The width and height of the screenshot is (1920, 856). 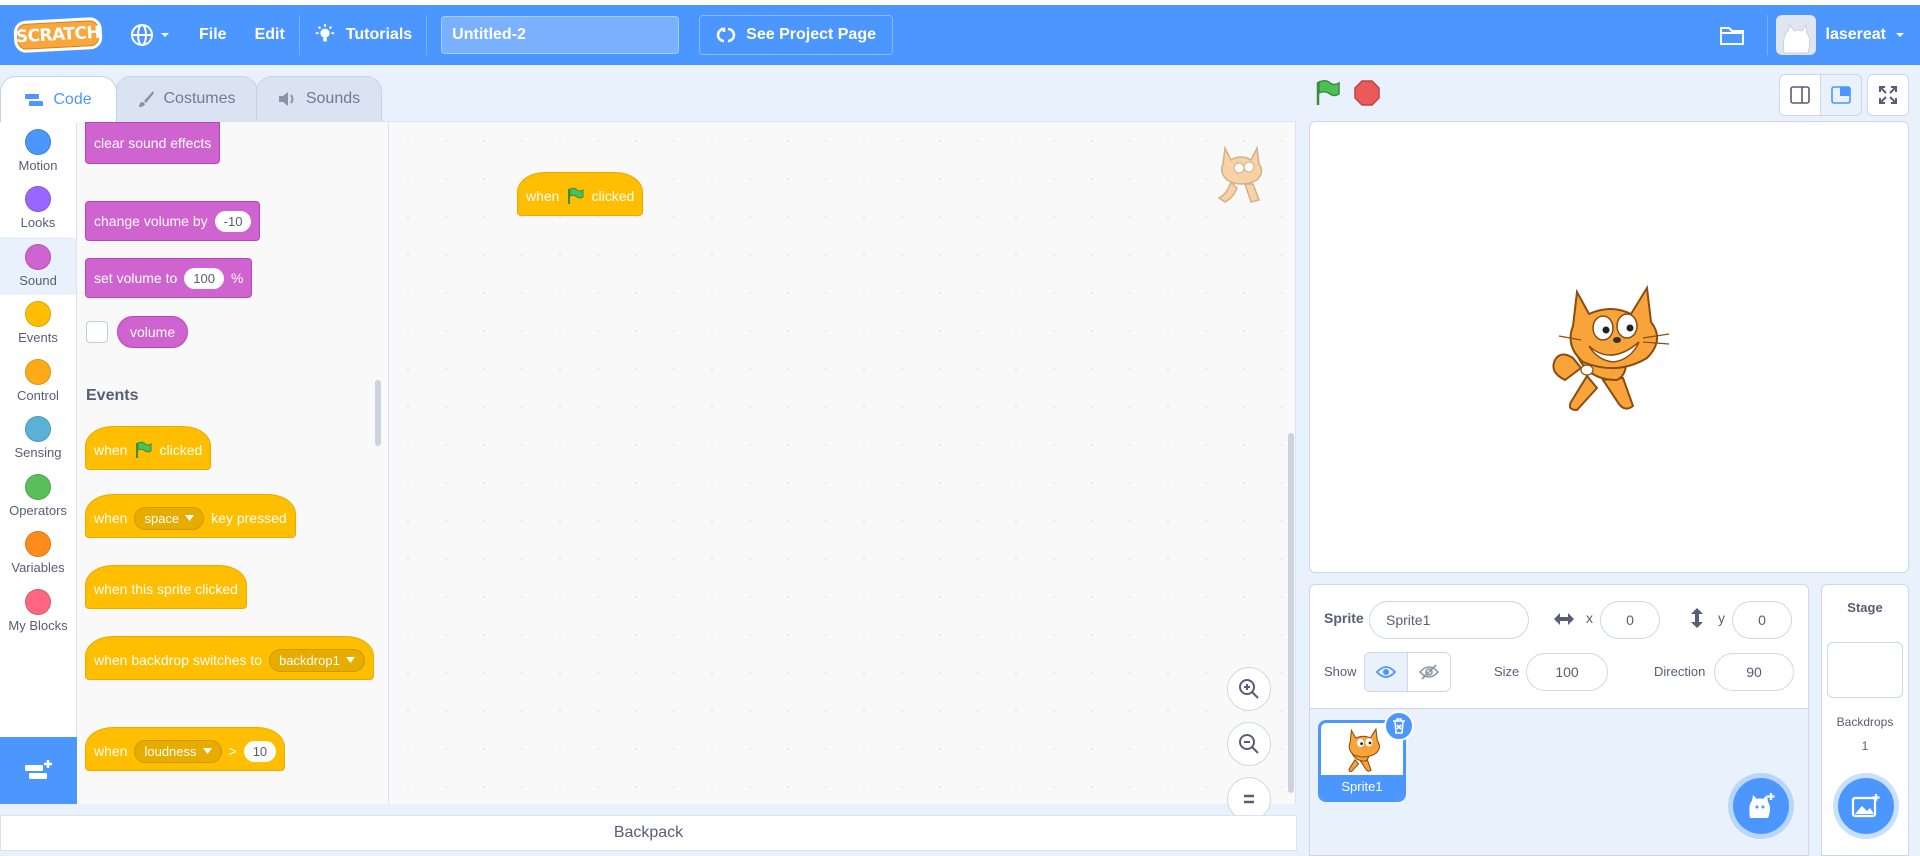 I want to click on backdrops-label: Backdrops, so click(x=1865, y=722).